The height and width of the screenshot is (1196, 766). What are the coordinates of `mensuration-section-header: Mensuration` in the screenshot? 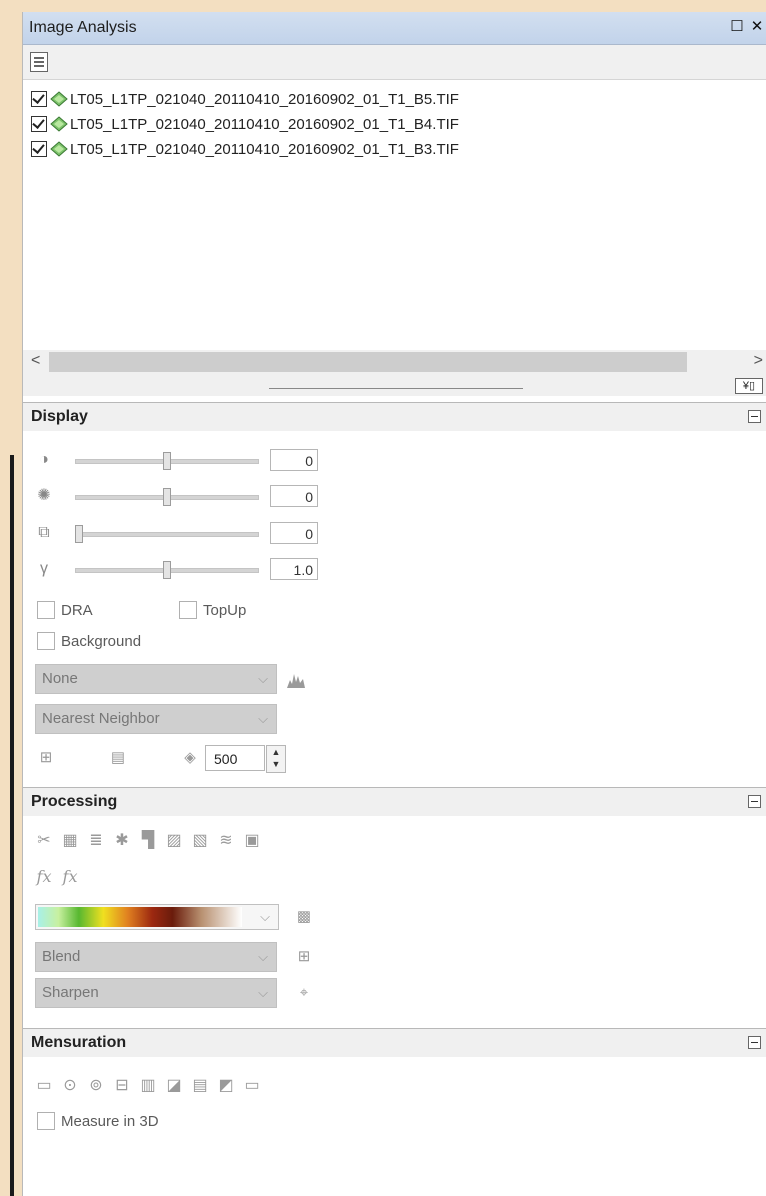 It's located at (394, 1043).